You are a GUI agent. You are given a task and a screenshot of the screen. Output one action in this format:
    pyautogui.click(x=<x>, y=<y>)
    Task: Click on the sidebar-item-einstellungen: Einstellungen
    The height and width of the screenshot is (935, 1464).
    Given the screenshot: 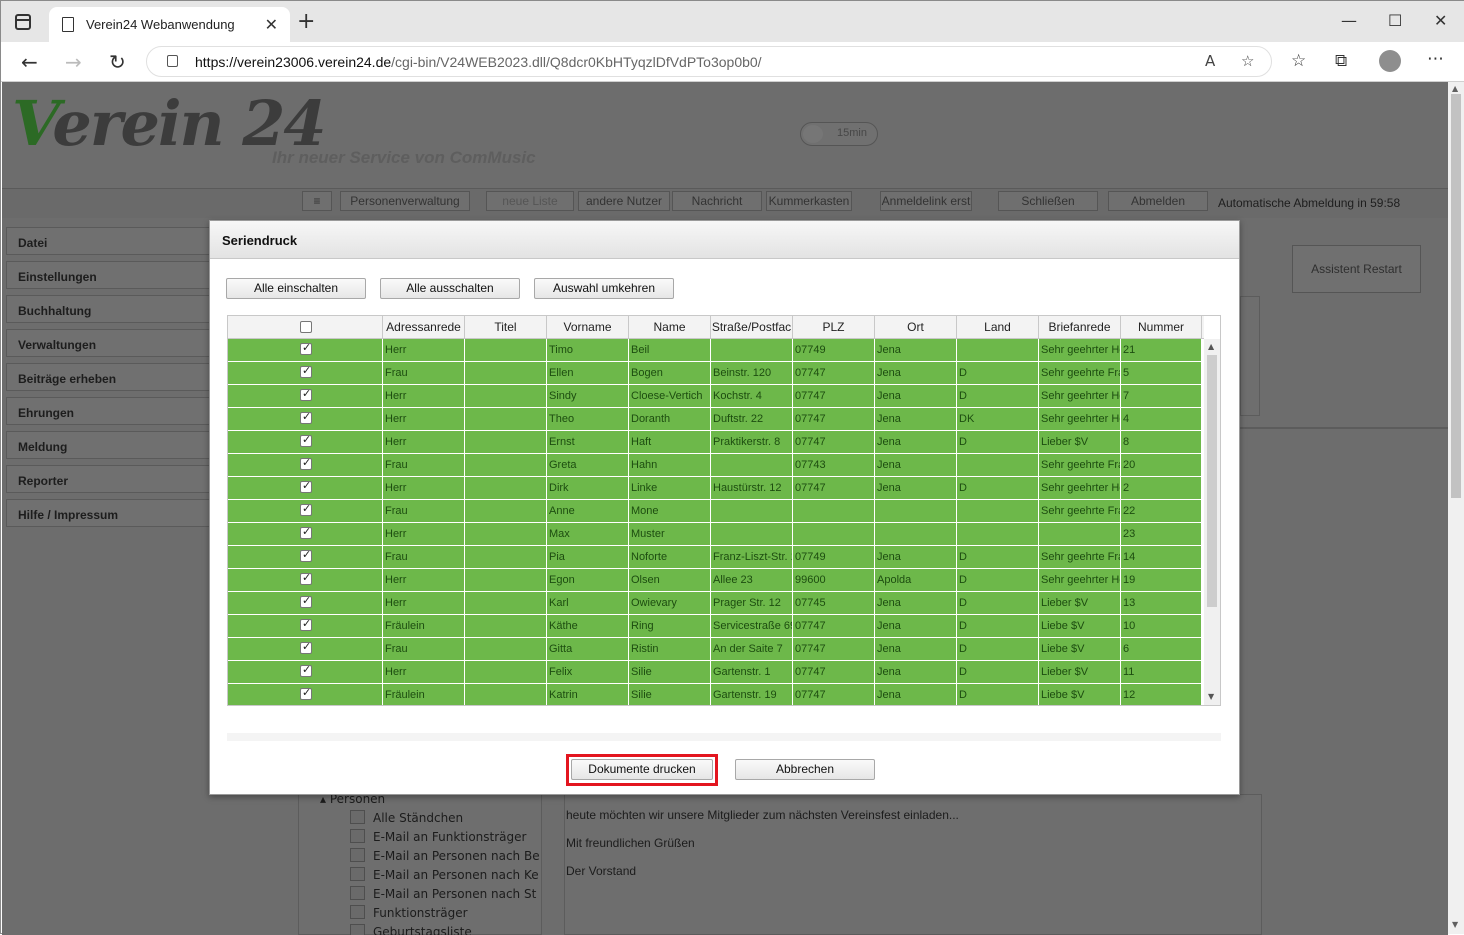 What is the action you would take?
    pyautogui.click(x=111, y=275)
    